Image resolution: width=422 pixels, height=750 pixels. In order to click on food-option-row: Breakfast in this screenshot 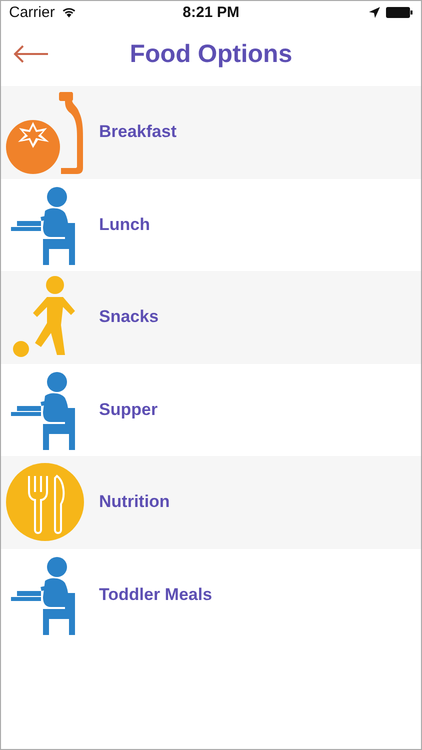, I will do `click(211, 132)`.